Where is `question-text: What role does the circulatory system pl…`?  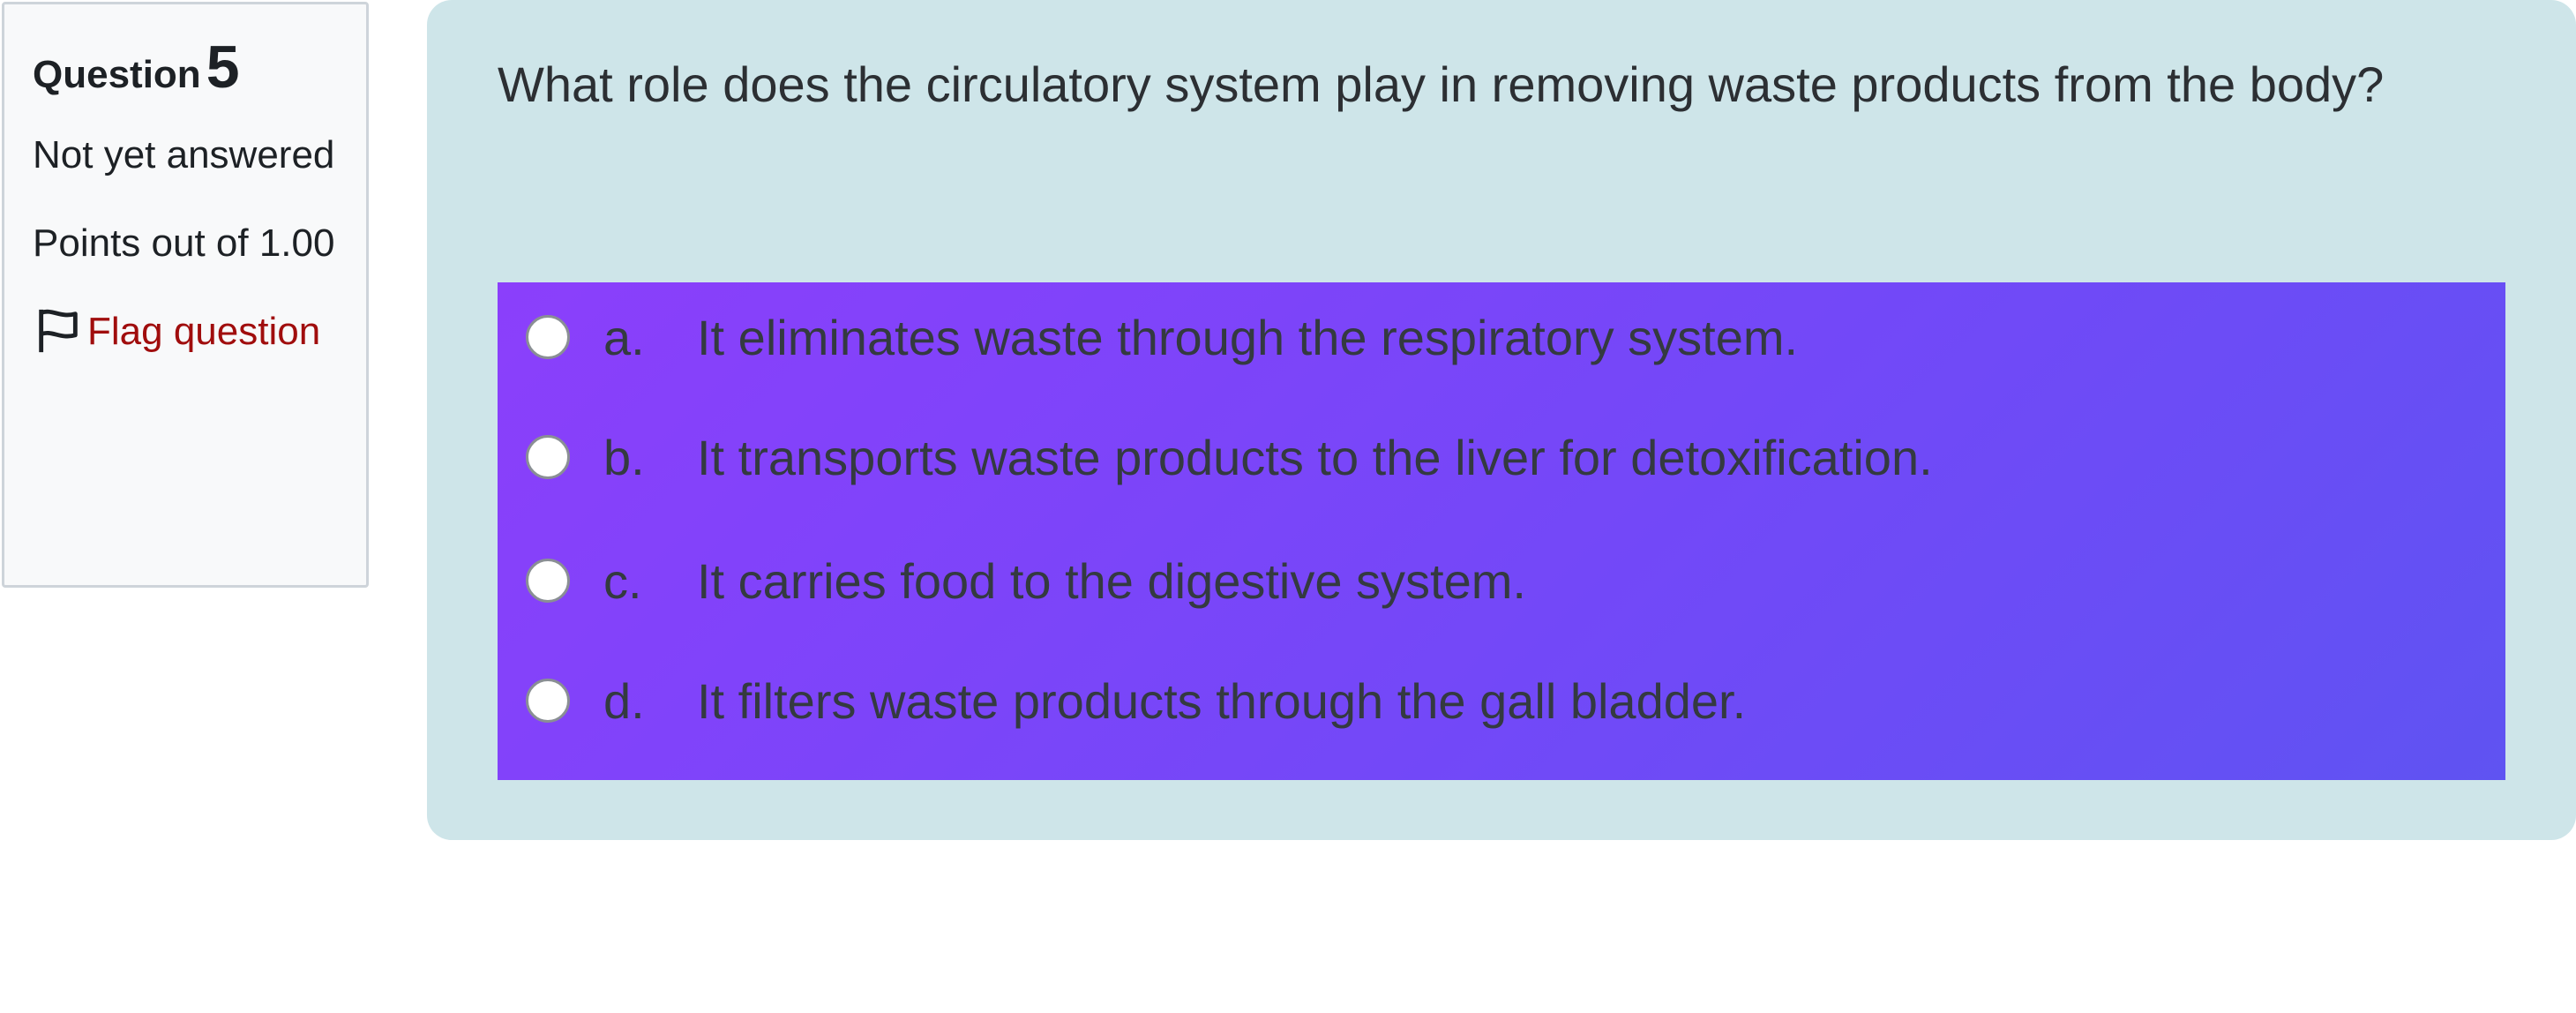 question-text: What role does the circulatory system pl… is located at coordinates (1442, 84).